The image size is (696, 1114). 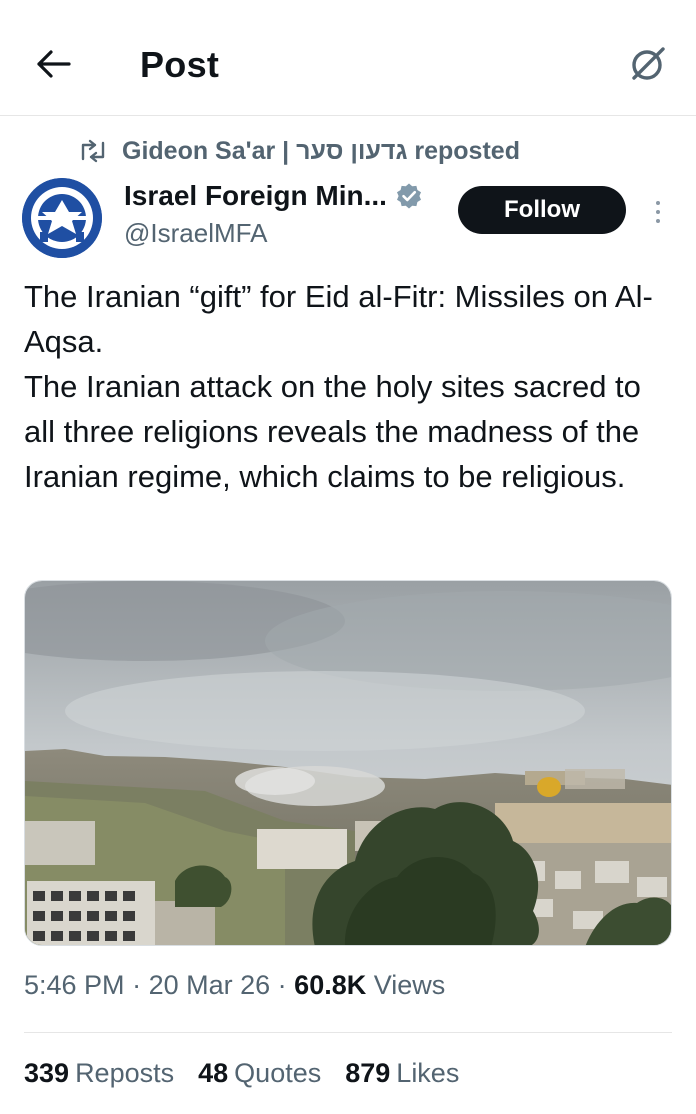 I want to click on grok-button, so click(x=648, y=64).